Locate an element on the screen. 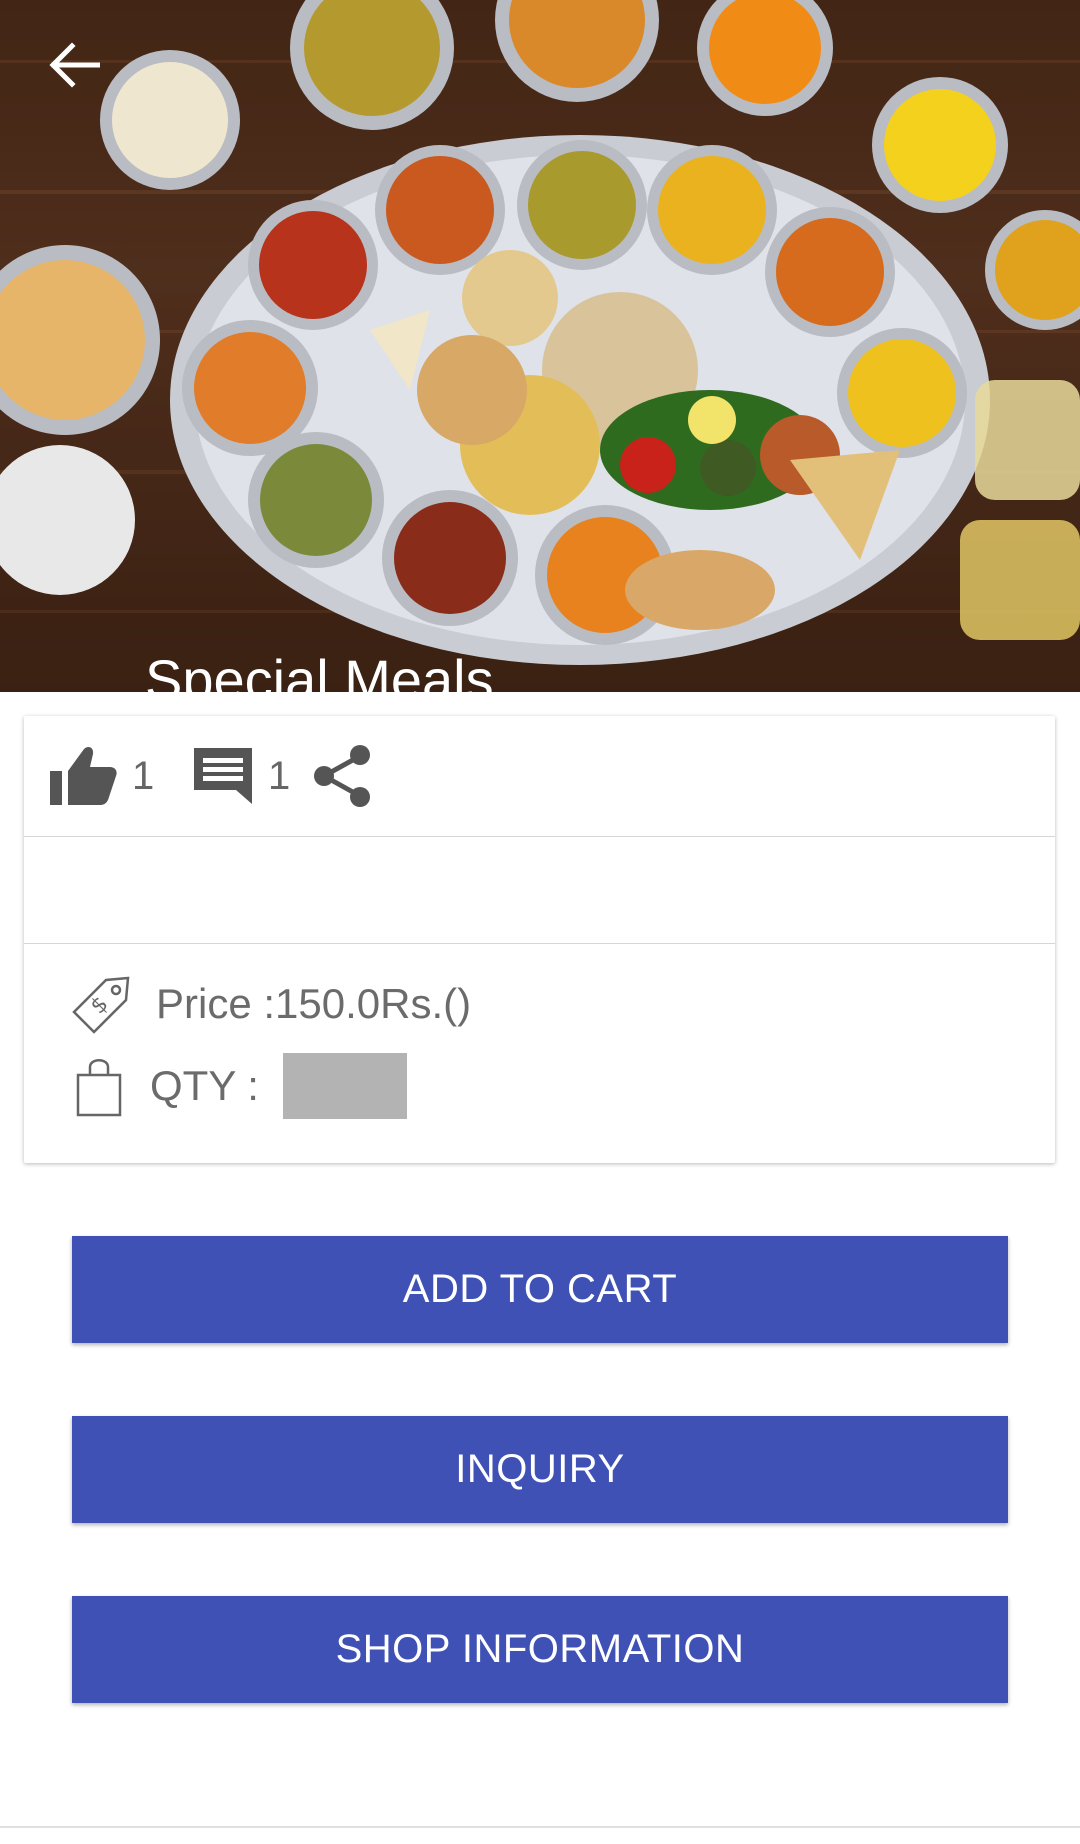 The image size is (1080, 1844). like-stat: 1 is located at coordinates (101, 776).